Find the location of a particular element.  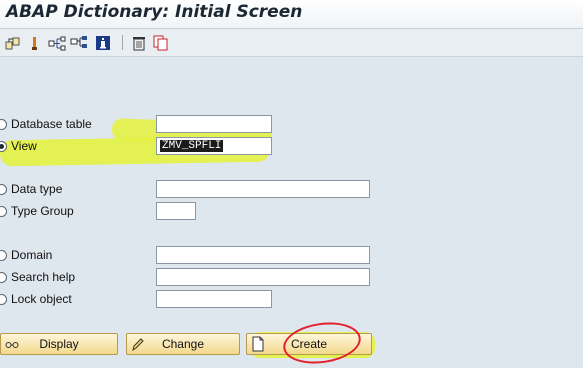

where-used-icon is located at coordinates (57, 43).